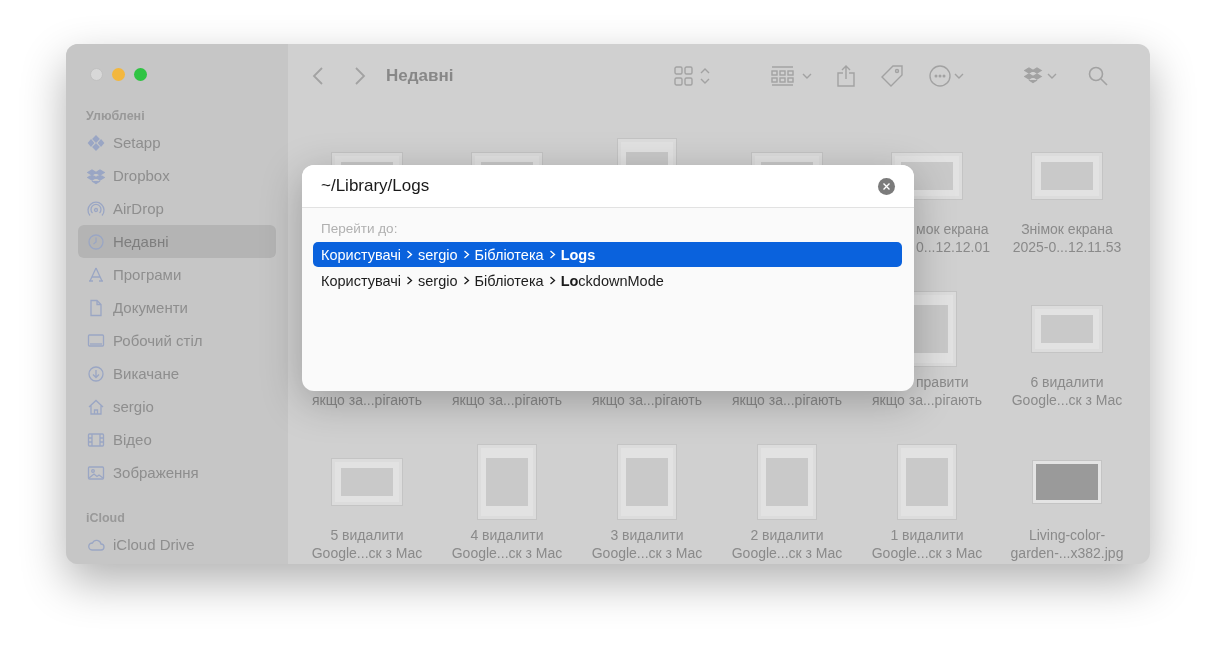  What do you see at coordinates (787, 535) in the screenshot?
I see `file-name: 2 видалити` at bounding box center [787, 535].